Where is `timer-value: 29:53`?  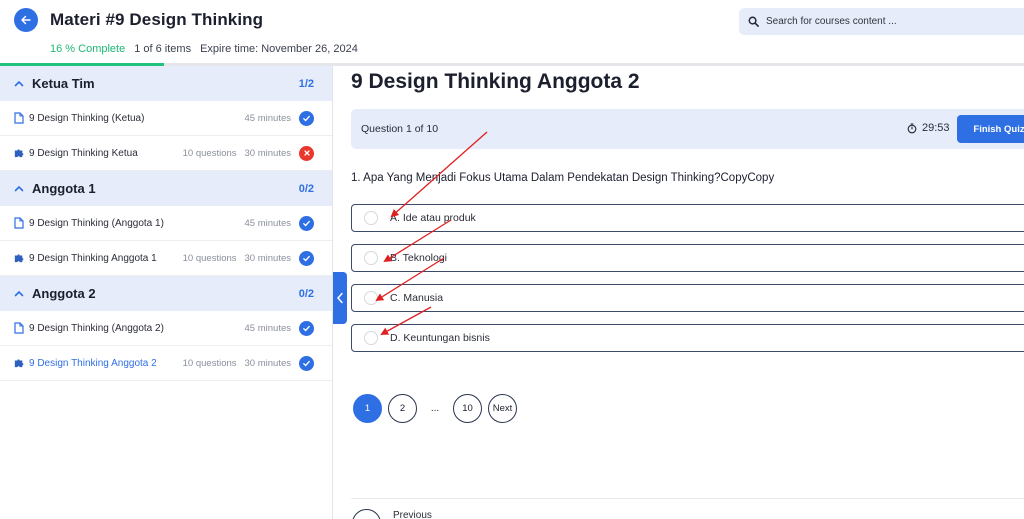 timer-value: 29:53 is located at coordinates (936, 128).